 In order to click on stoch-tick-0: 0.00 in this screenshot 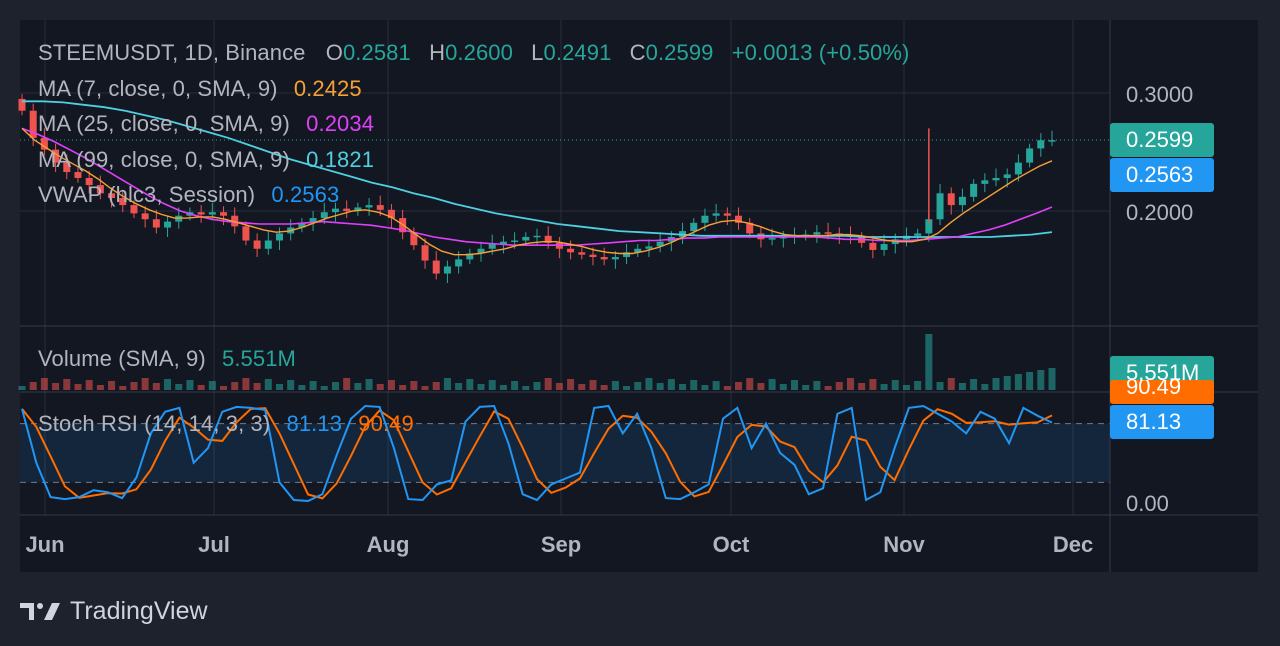, I will do `click(1147, 503)`.